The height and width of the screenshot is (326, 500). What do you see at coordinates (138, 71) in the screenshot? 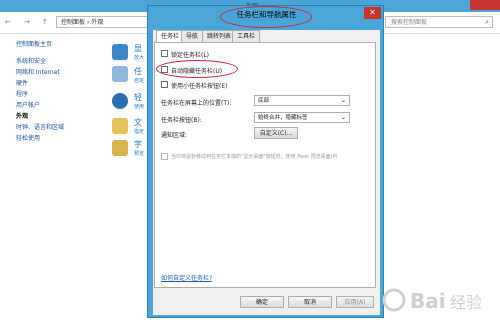
I see `category-title-taskbar: 任` at bounding box center [138, 71].